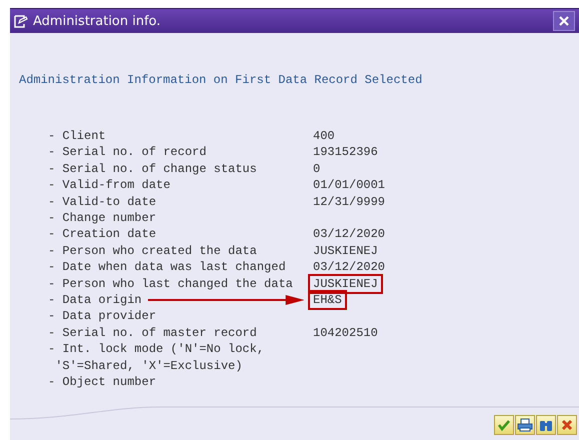 The image size is (579, 440). What do you see at coordinates (77, 136) in the screenshot?
I see `field-label: - Client` at bounding box center [77, 136].